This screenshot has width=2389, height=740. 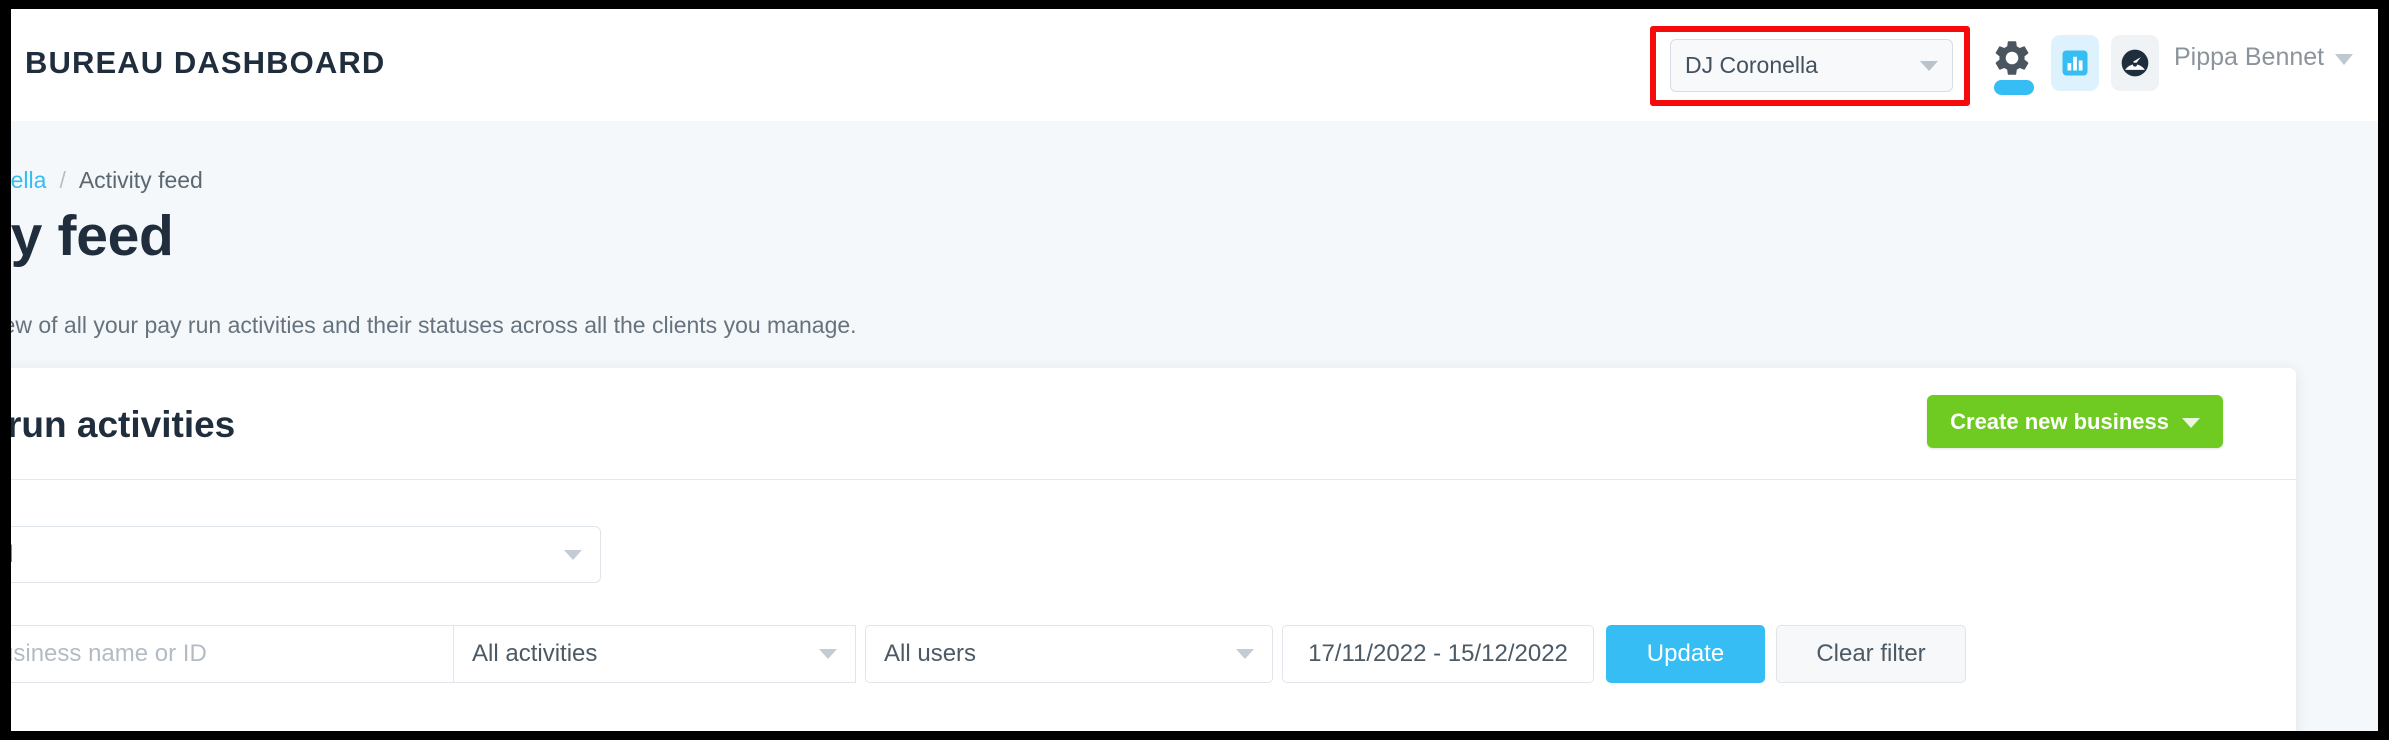 What do you see at coordinates (28, 180) in the screenshot?
I see `breadcrumb-parent-link: Coronella` at bounding box center [28, 180].